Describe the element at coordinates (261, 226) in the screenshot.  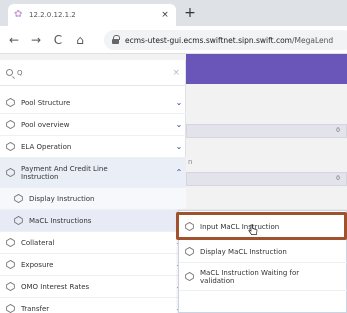
I see `selection-highlight` at that location.